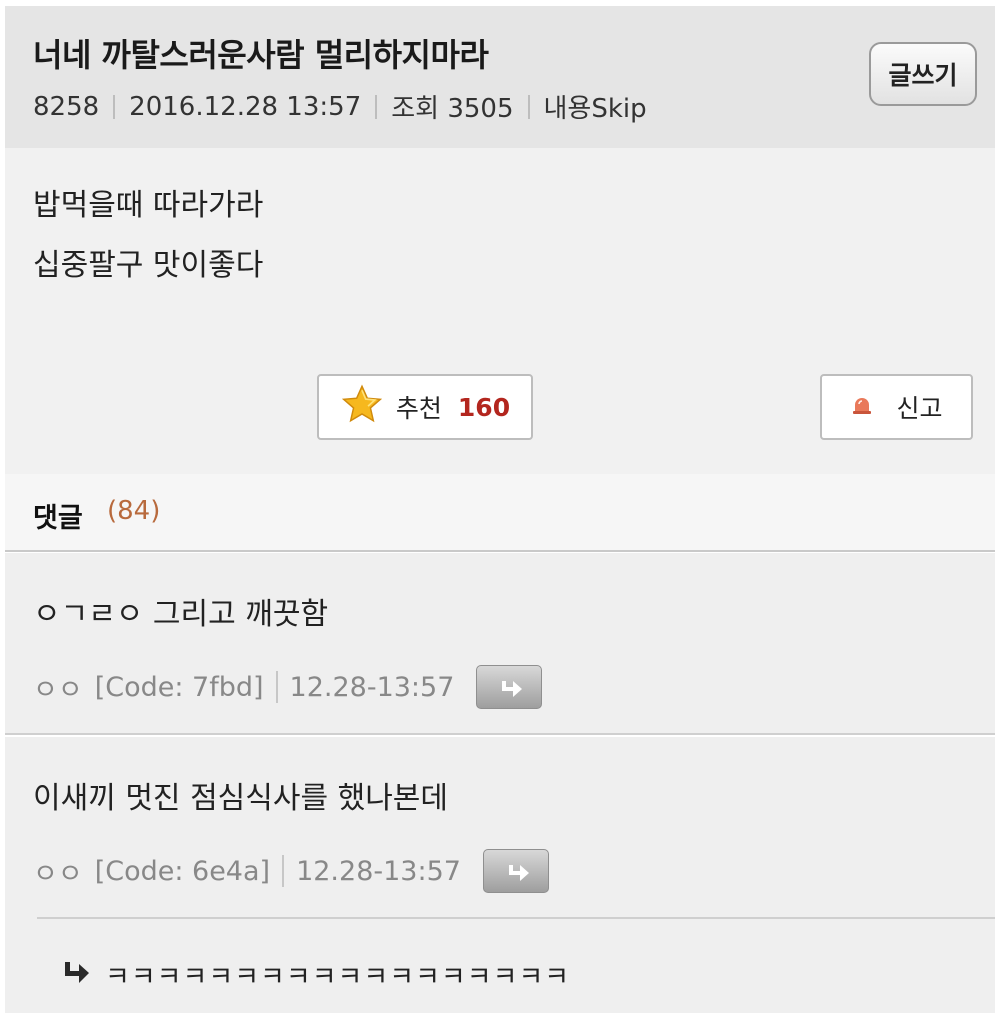 This screenshot has width=1000, height=1013. What do you see at coordinates (484, 407) in the screenshot?
I see `recommend-count: 160` at bounding box center [484, 407].